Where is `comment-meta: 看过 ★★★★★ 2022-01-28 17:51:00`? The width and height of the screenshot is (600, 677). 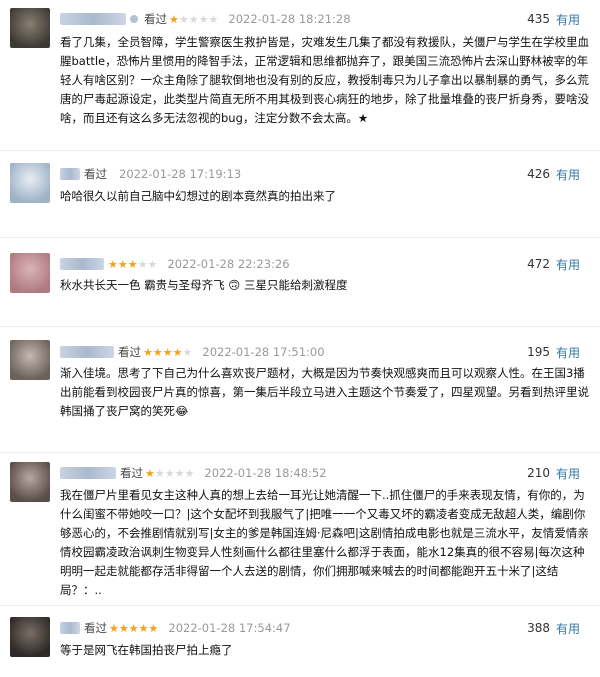 comment-meta: 看过 ★★★★★ 2022-01-28 17:51:00 is located at coordinates (192, 352).